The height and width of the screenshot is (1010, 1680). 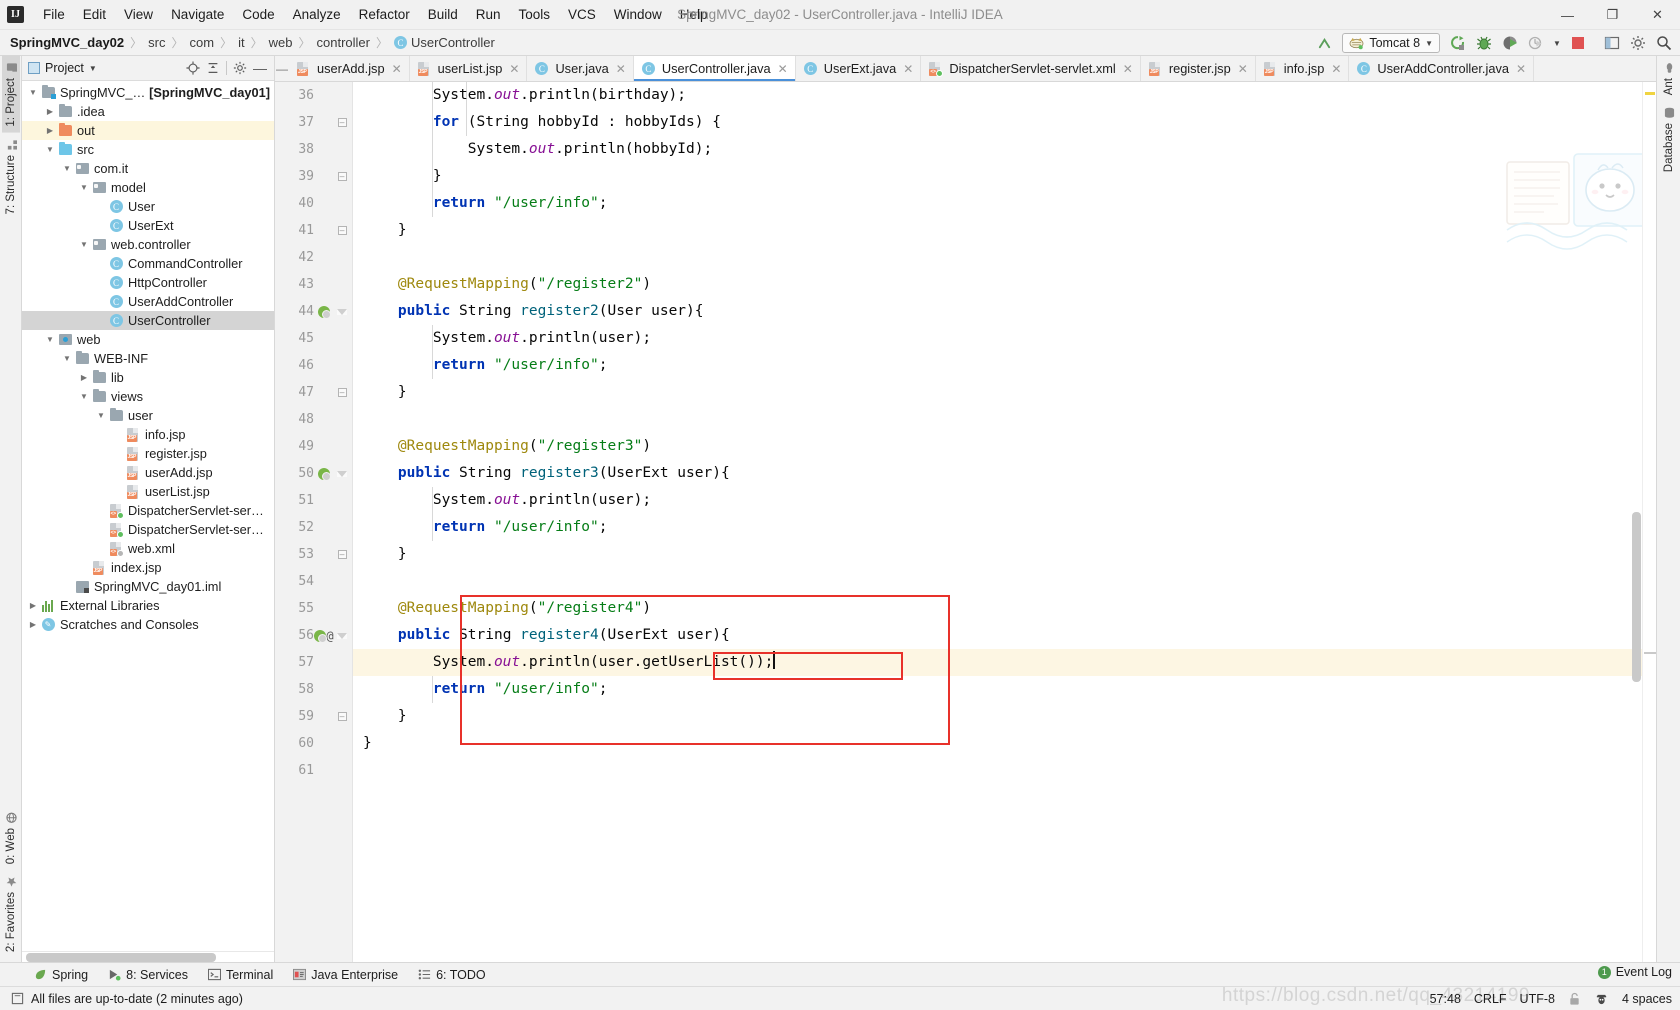 What do you see at coordinates (148, 434) in the screenshot?
I see `tree-node: JSP info.jsp` at bounding box center [148, 434].